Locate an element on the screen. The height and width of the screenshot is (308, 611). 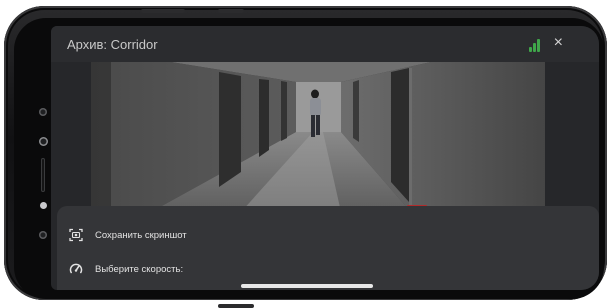
earpiece-speaker is located at coordinates (43, 175).